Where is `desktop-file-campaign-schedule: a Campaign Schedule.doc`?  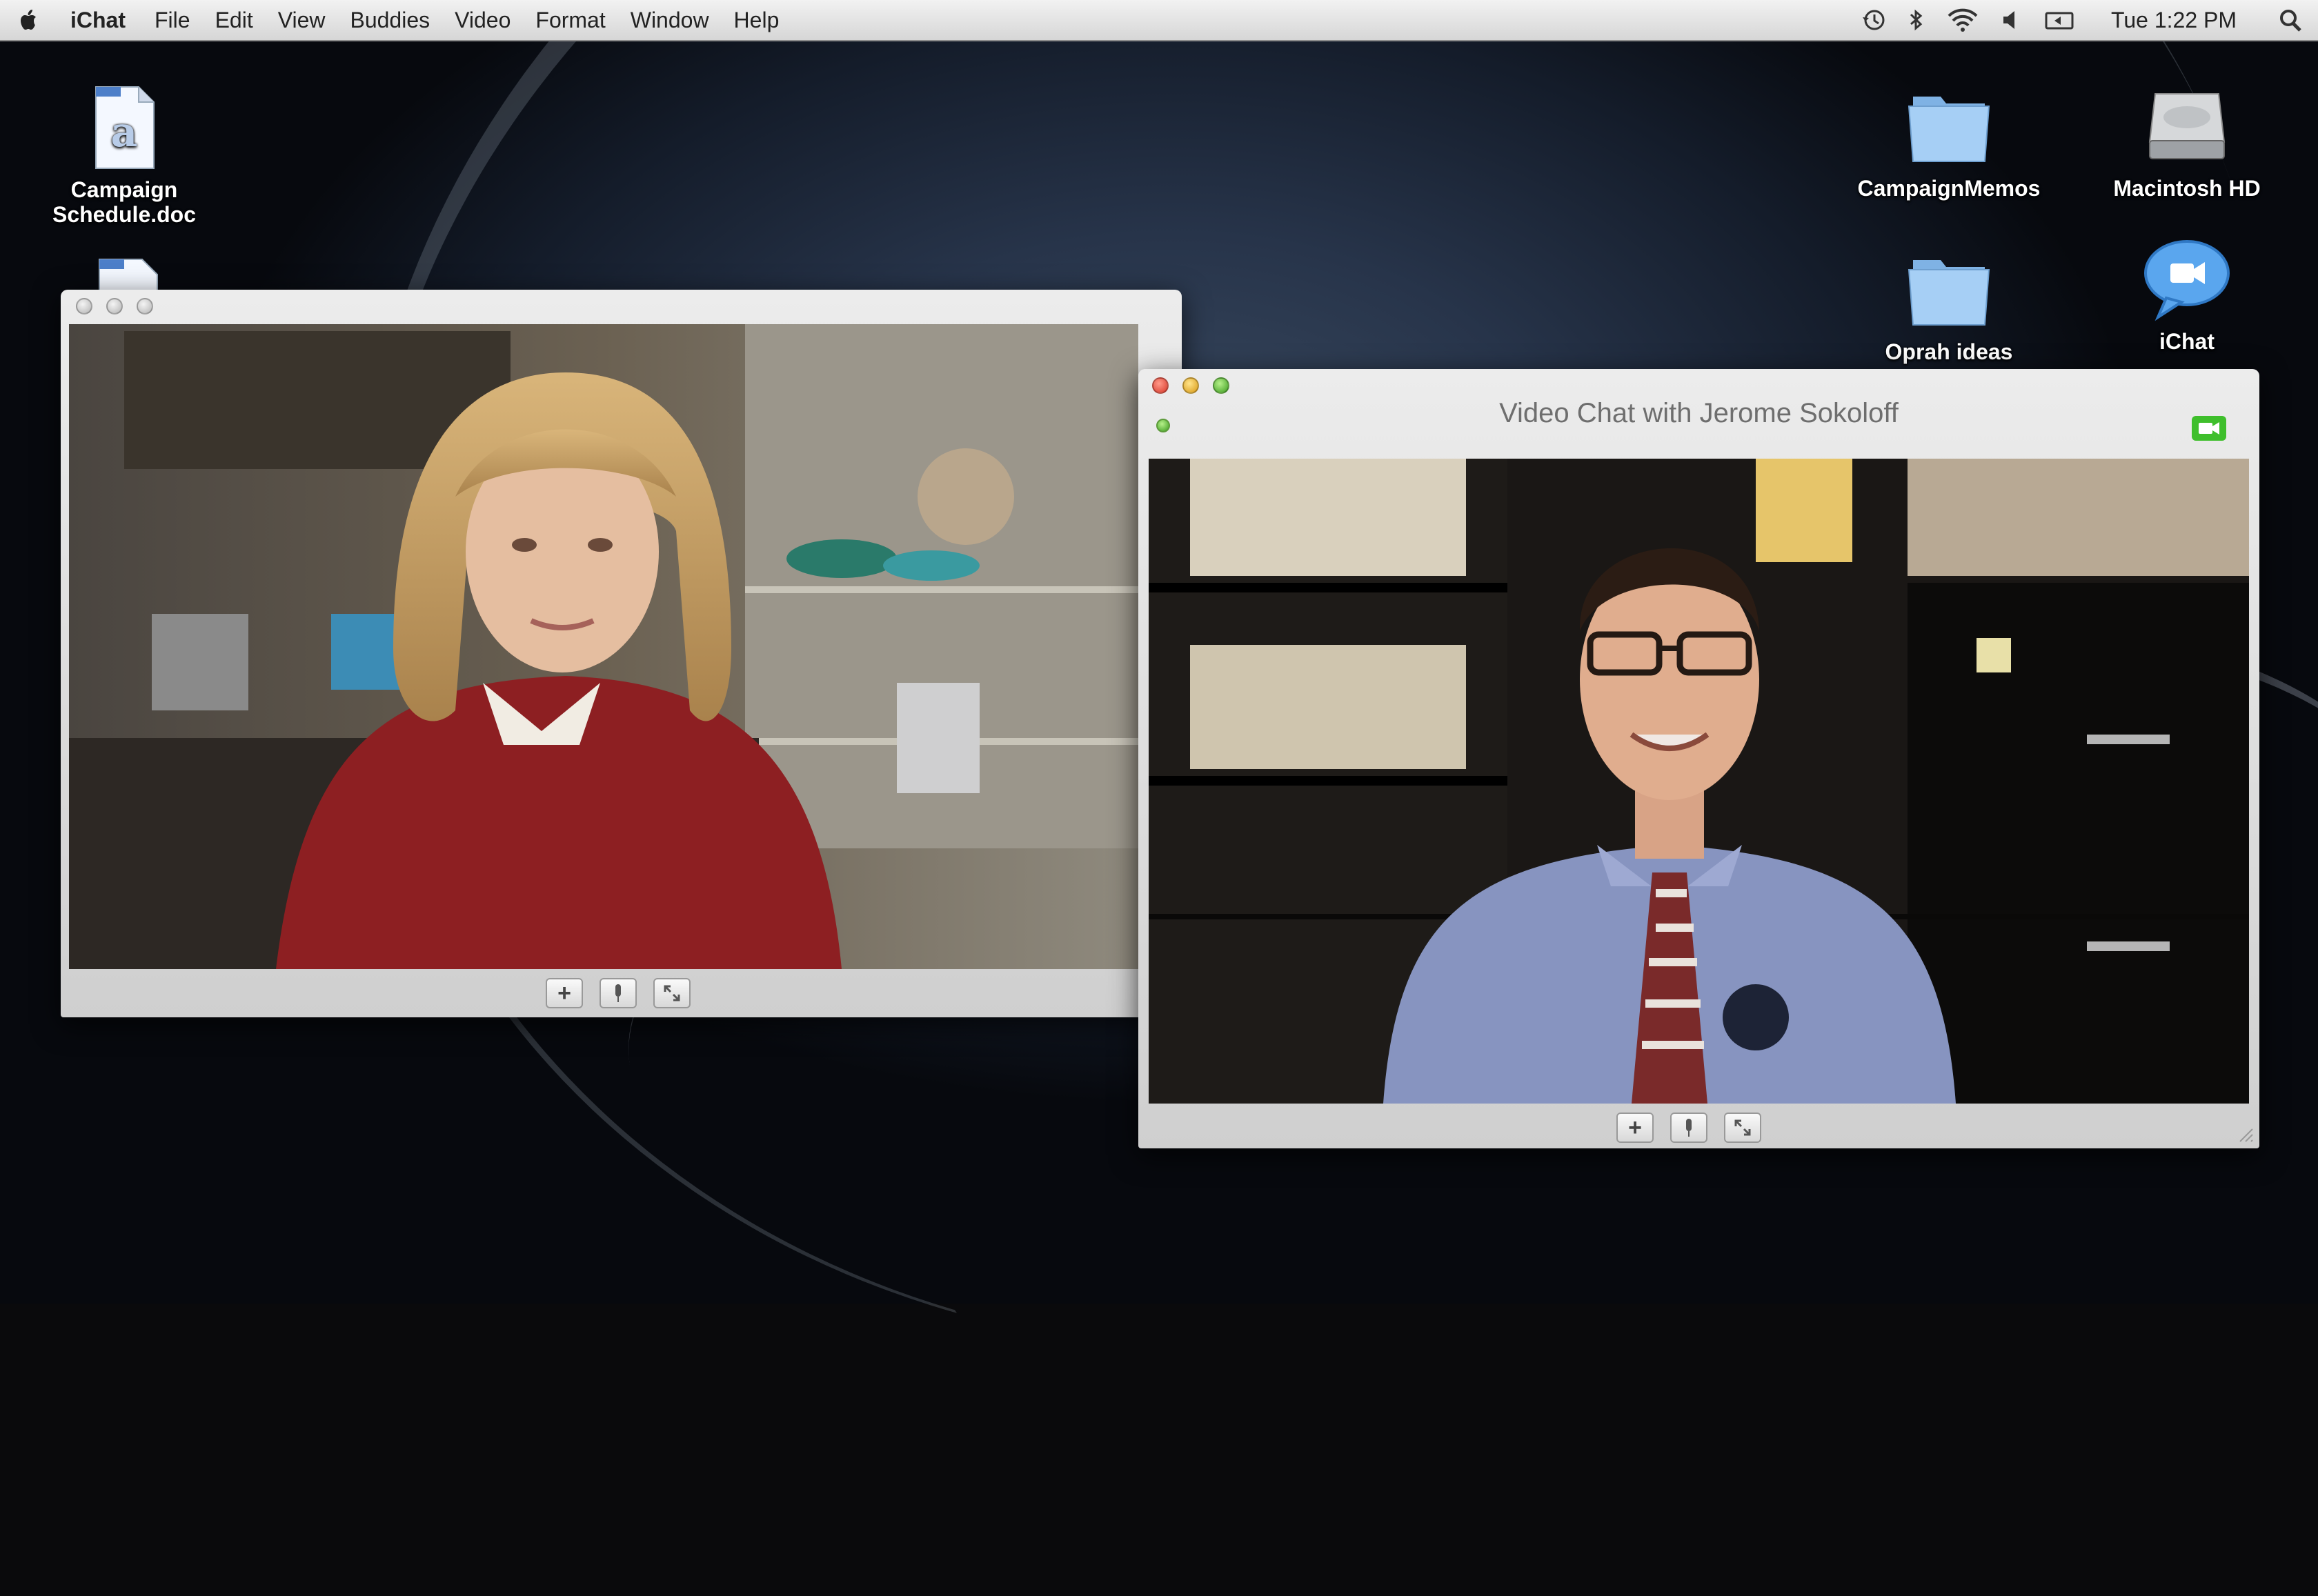
desktop-file-campaign-schedule: a Campaign Schedule.doc is located at coordinates (124, 155).